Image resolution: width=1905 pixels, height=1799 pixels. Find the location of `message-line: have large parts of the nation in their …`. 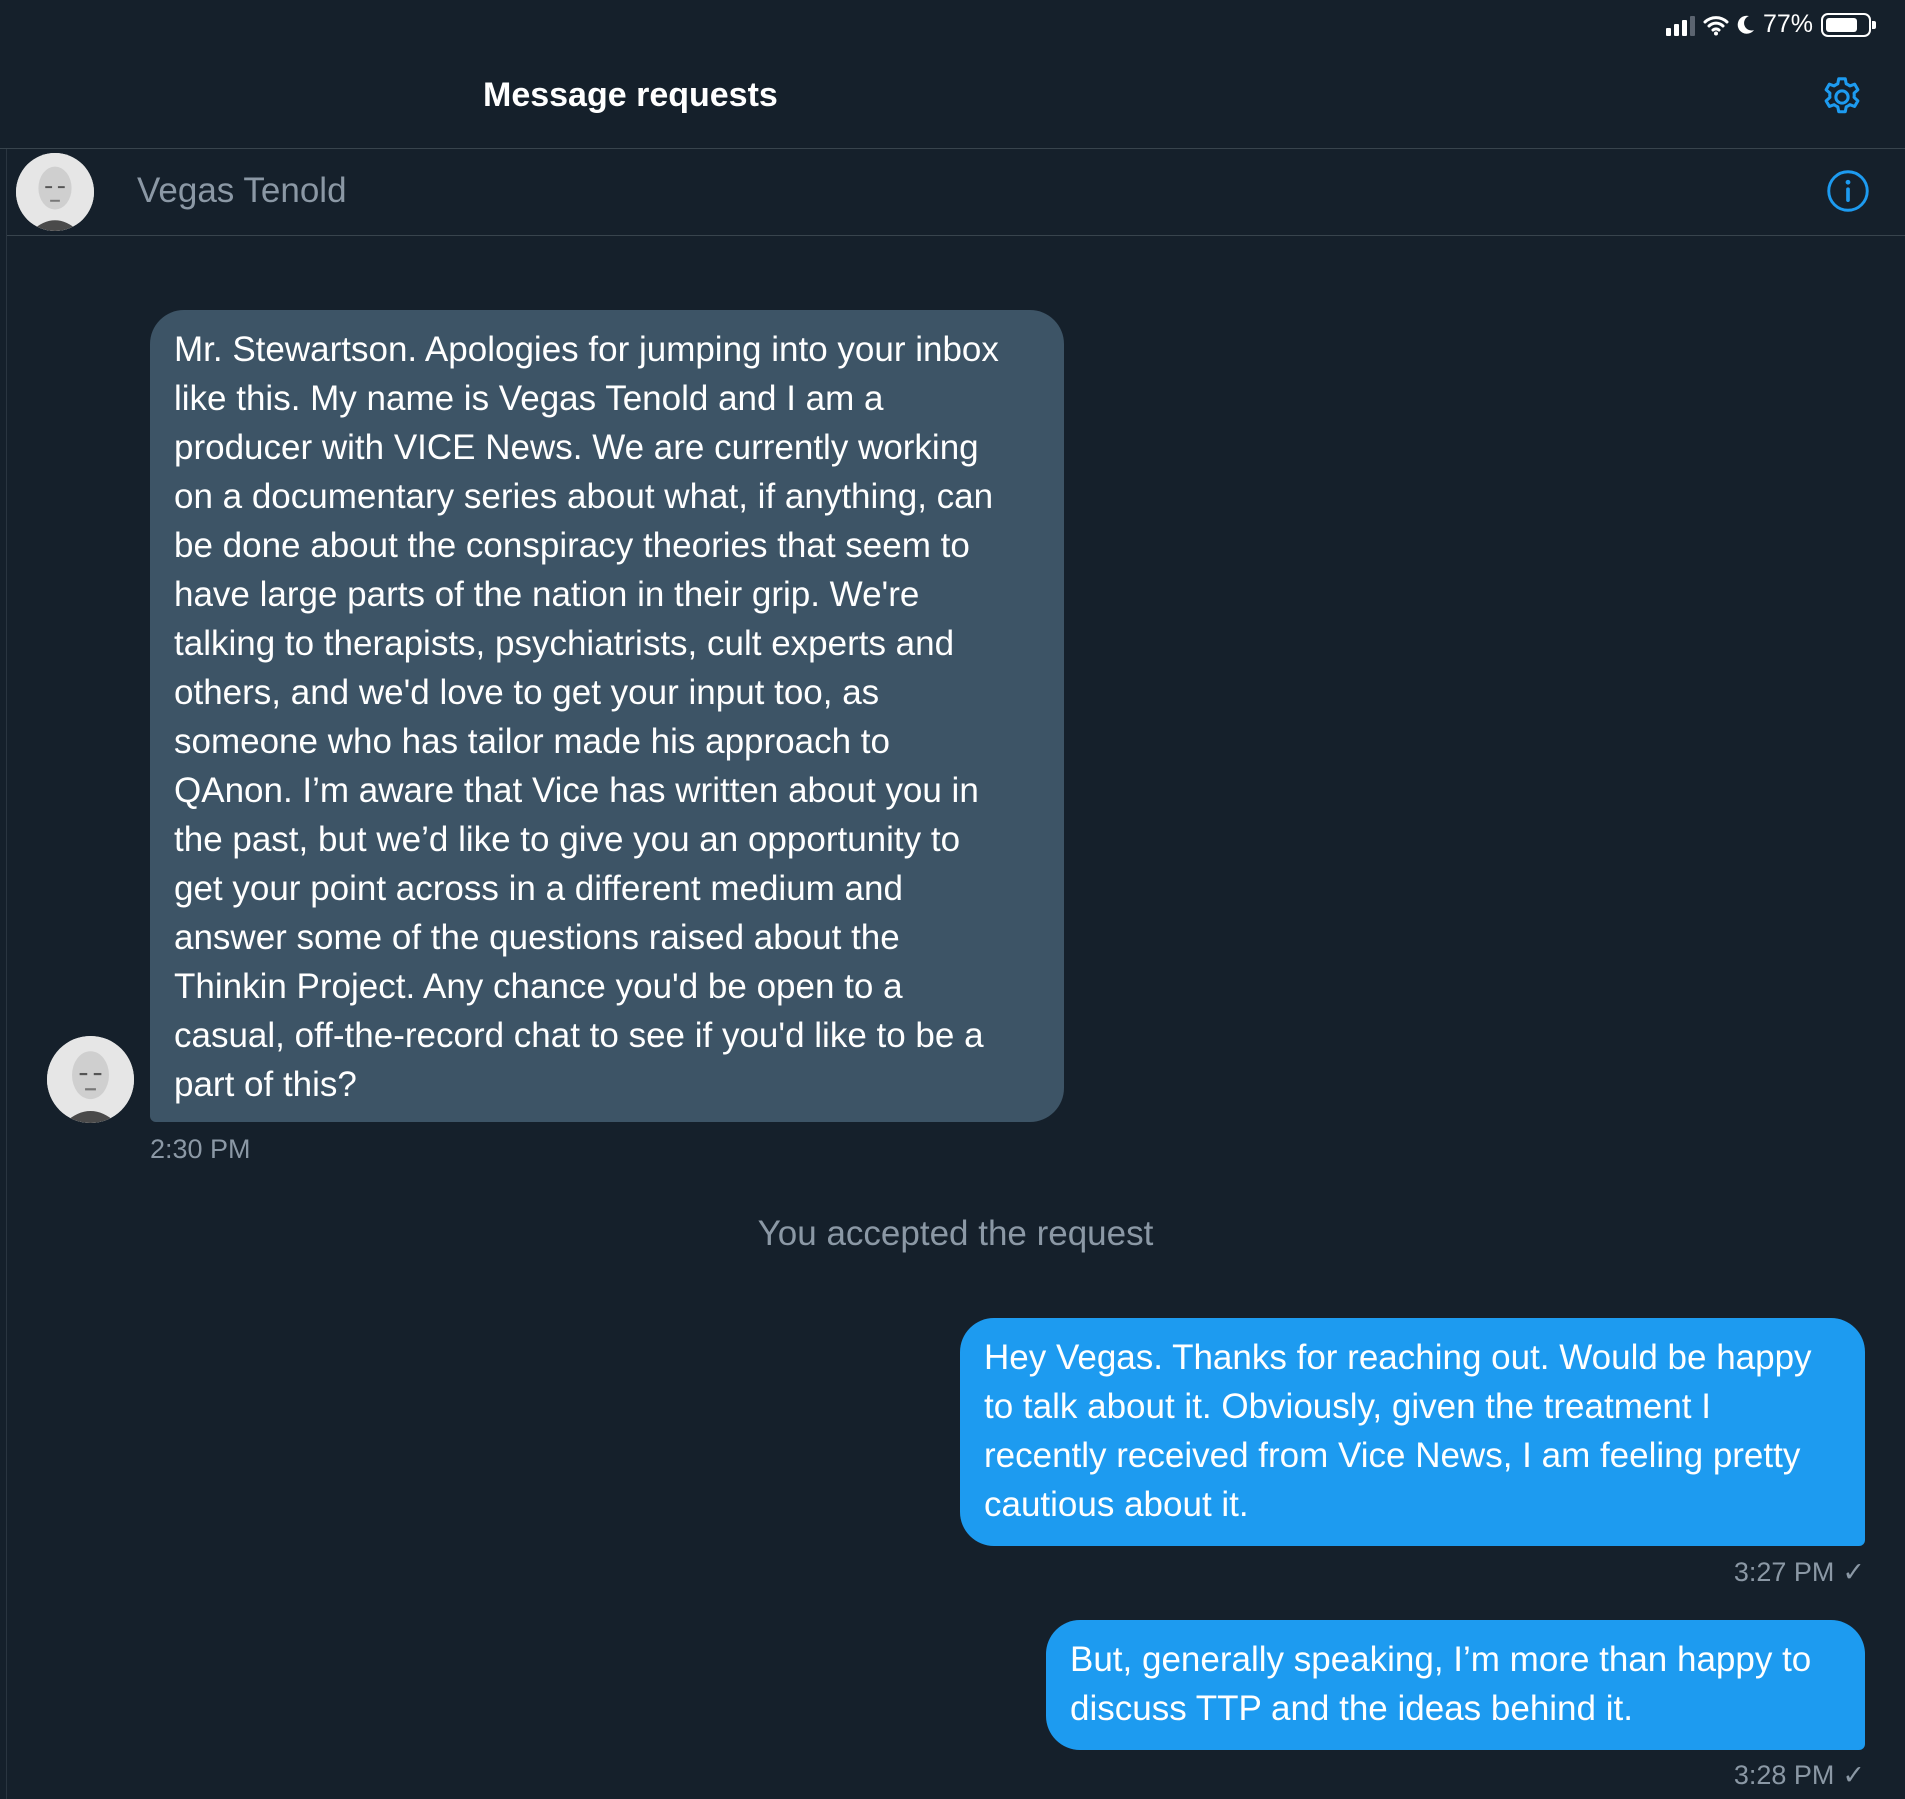

message-line: have large parts of the nation in their … is located at coordinates (547, 594).